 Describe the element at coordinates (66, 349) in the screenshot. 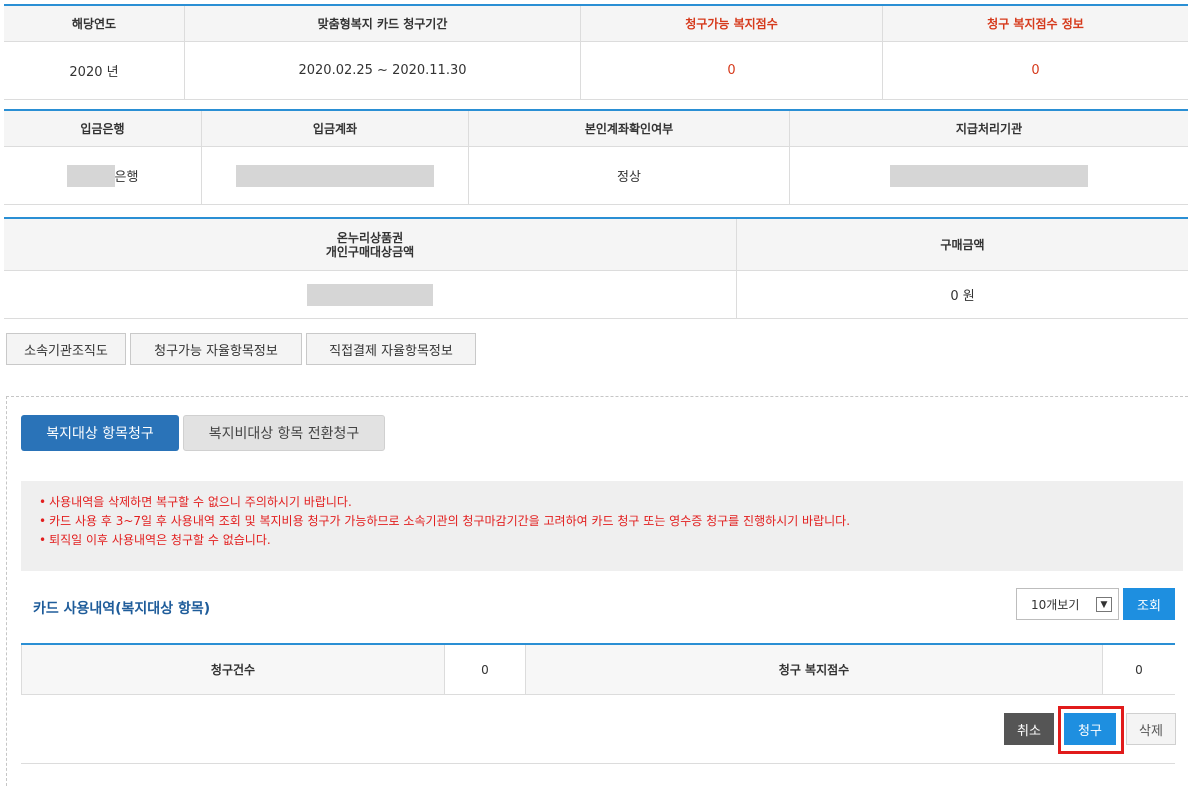

I see `org-chart-button: 소속기관조직도` at that location.